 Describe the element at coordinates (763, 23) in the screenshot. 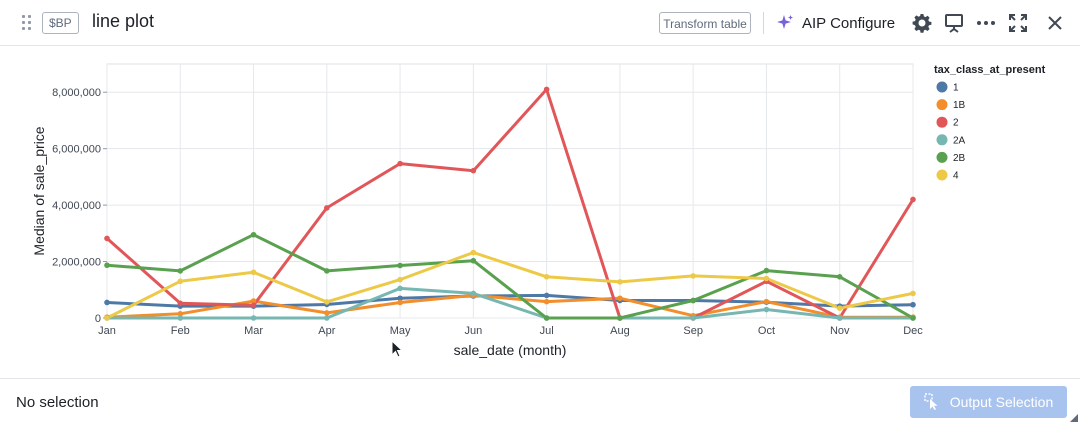

I see `header-divider` at that location.